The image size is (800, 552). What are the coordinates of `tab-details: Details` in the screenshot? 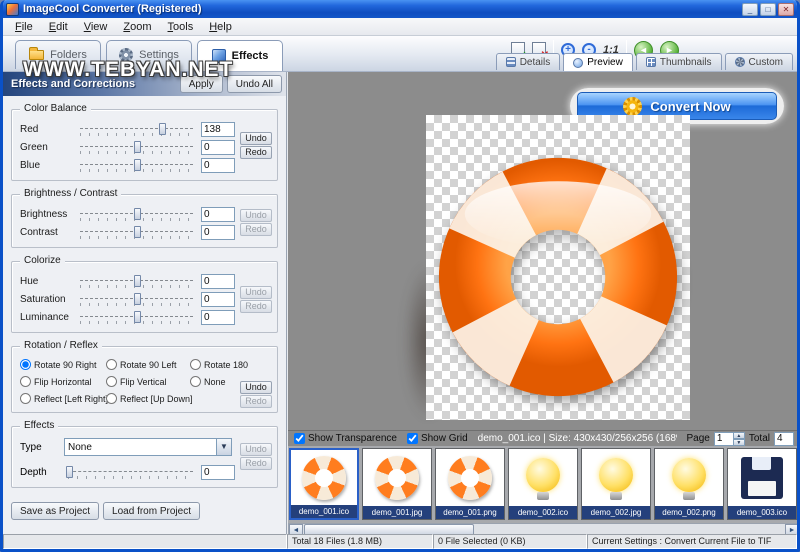 It's located at (528, 61).